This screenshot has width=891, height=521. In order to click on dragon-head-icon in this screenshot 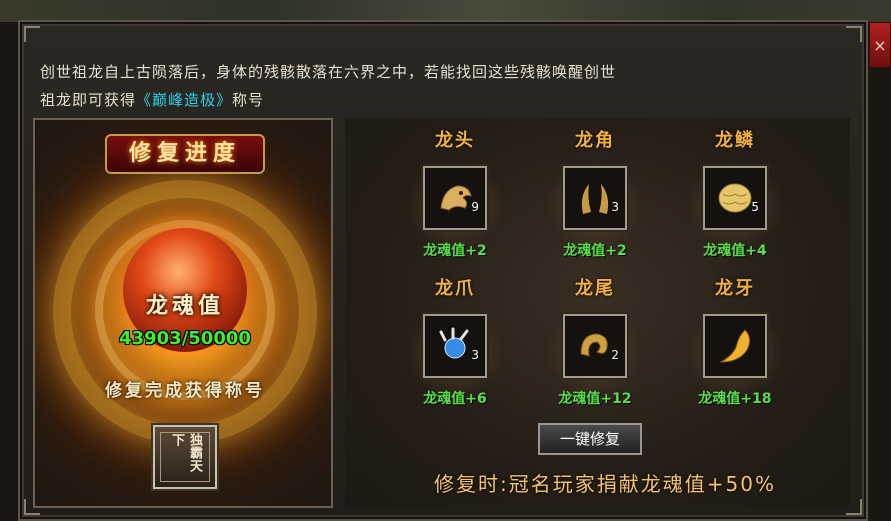, I will do `click(456, 198)`.